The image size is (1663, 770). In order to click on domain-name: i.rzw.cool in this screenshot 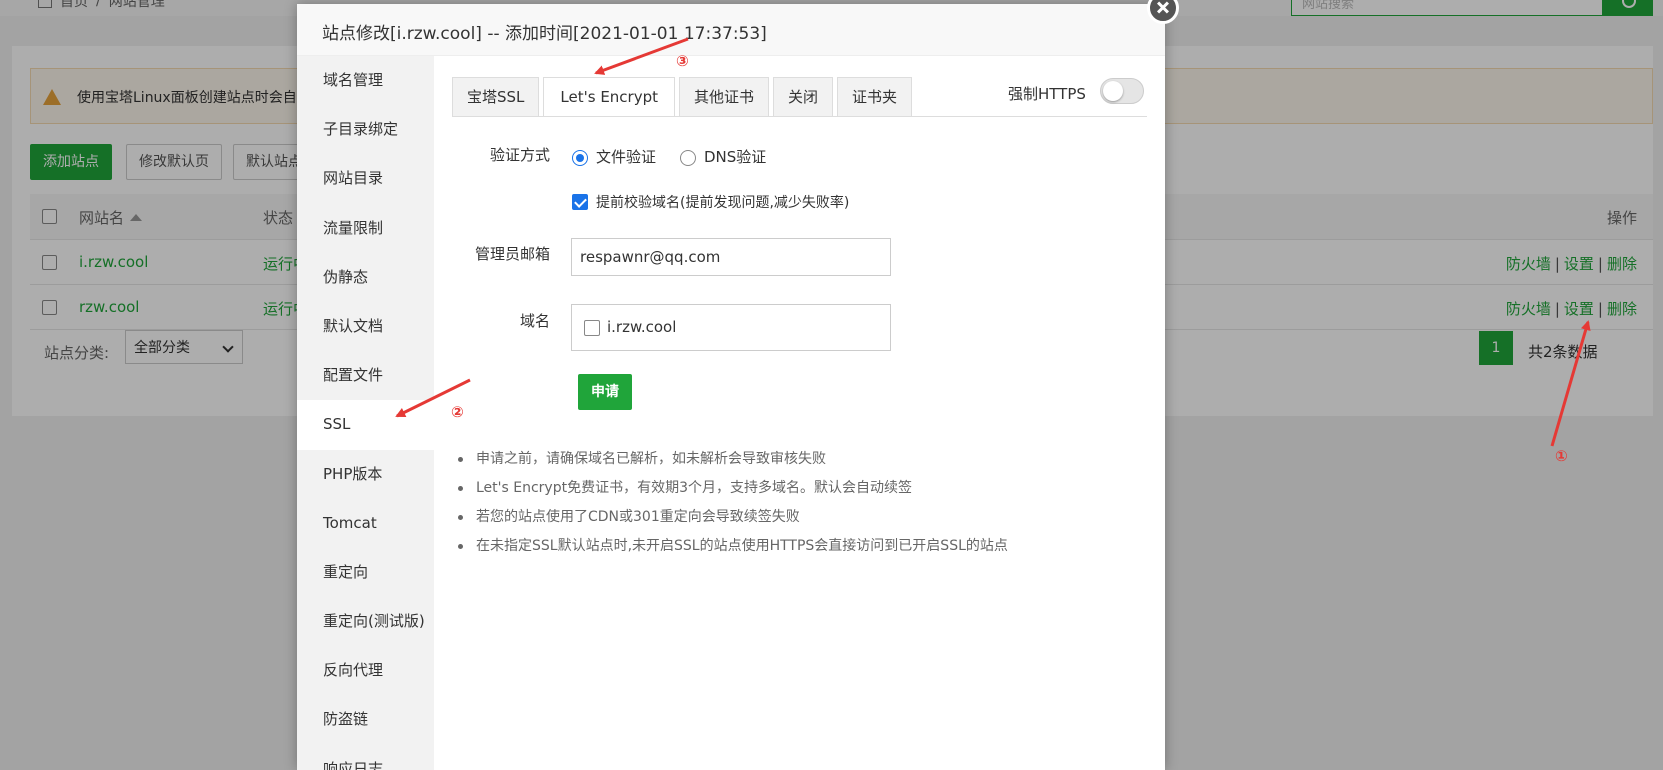, I will do `click(641, 327)`.